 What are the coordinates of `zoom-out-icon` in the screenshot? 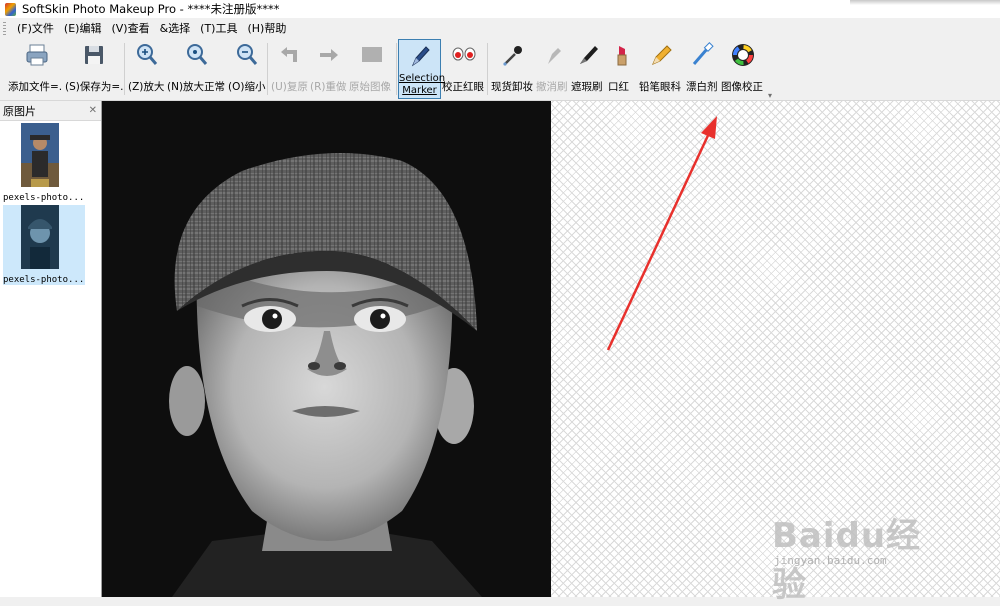 It's located at (247, 54).